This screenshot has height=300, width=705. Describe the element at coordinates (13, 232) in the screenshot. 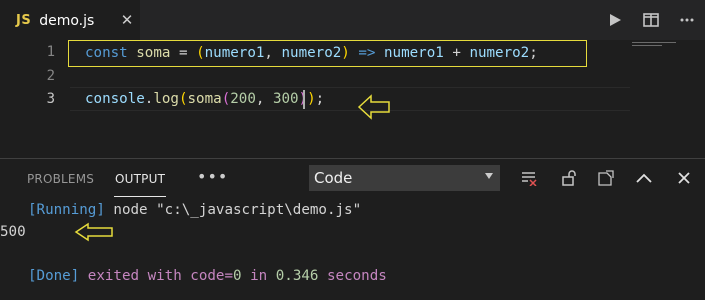

I see `output-line-result: 500` at that location.